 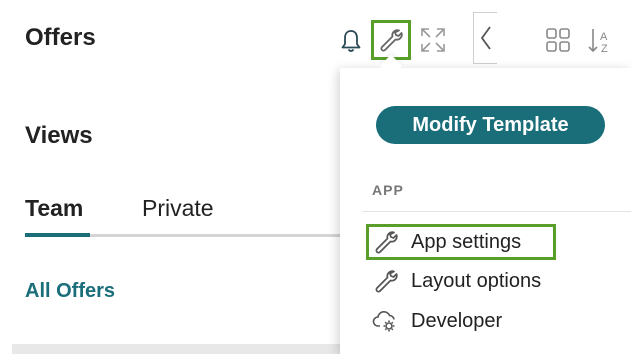 What do you see at coordinates (54, 208) in the screenshot?
I see `tab-team: Team` at bounding box center [54, 208].